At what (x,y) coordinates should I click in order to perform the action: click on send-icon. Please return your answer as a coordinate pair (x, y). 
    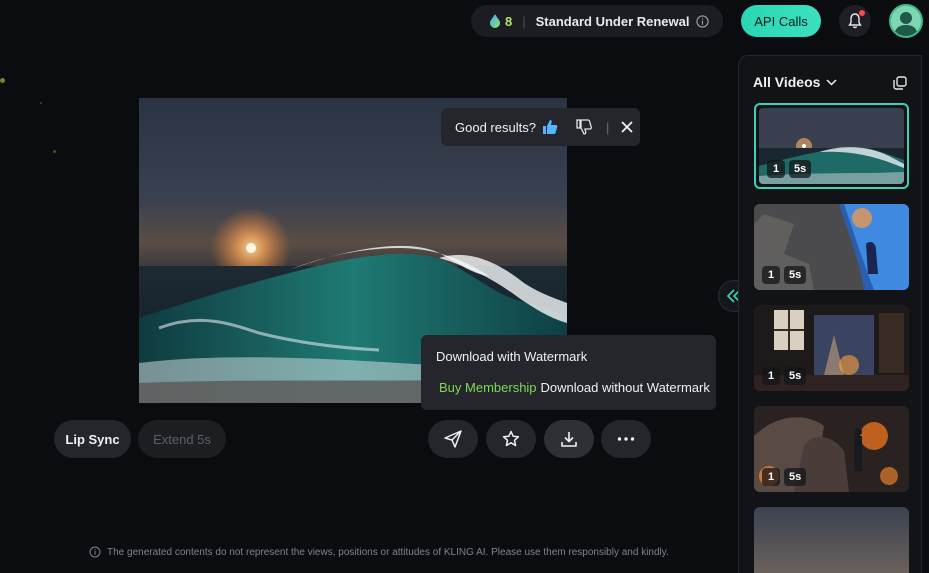
    Looking at the image, I should click on (453, 439).